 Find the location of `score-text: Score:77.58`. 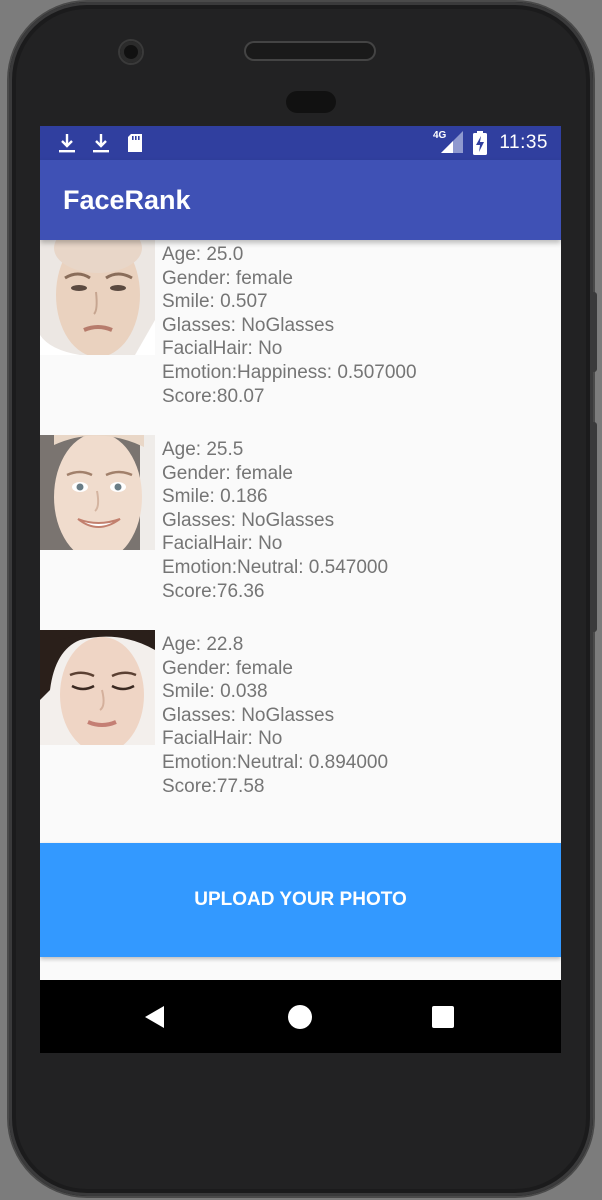

score-text: Score:77.58 is located at coordinates (213, 786).